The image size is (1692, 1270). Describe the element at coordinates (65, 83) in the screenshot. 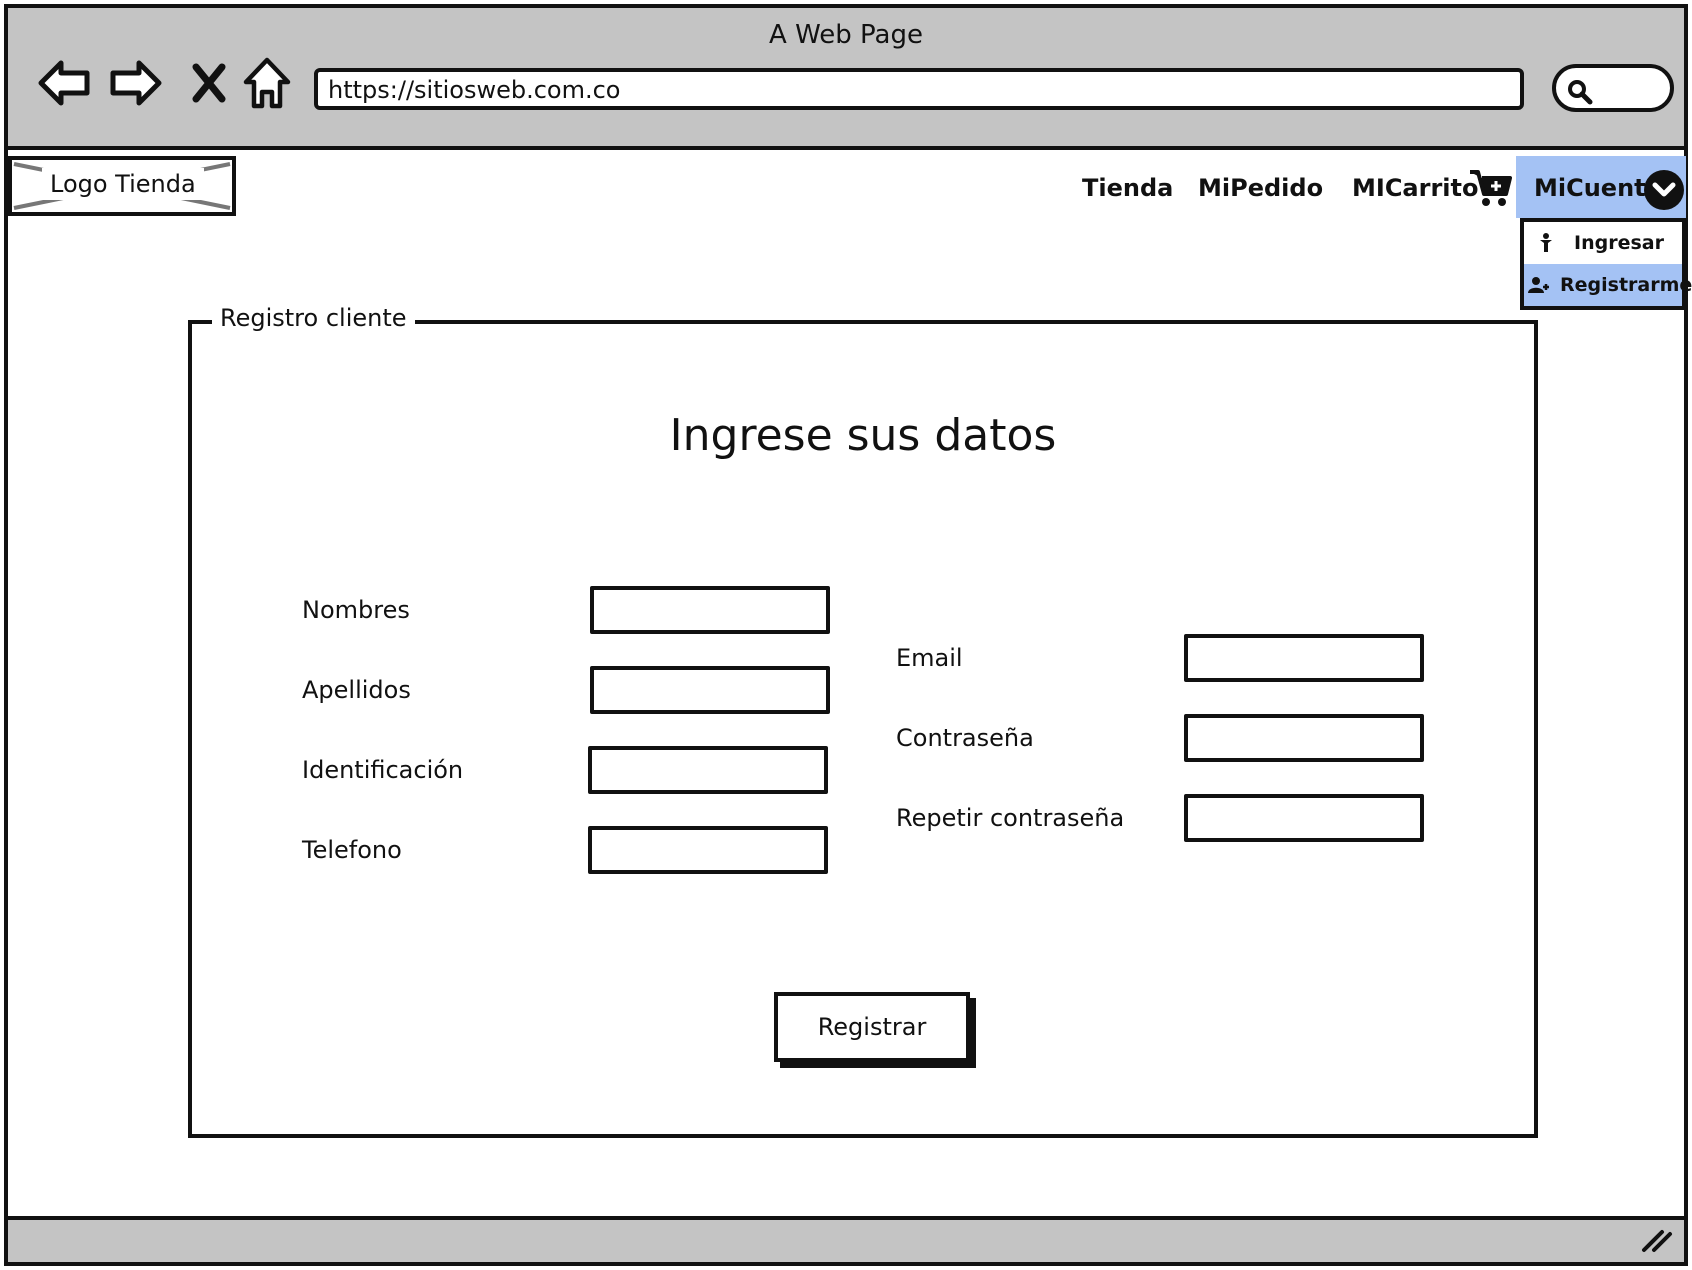

I see `back-arrow-icon` at that location.